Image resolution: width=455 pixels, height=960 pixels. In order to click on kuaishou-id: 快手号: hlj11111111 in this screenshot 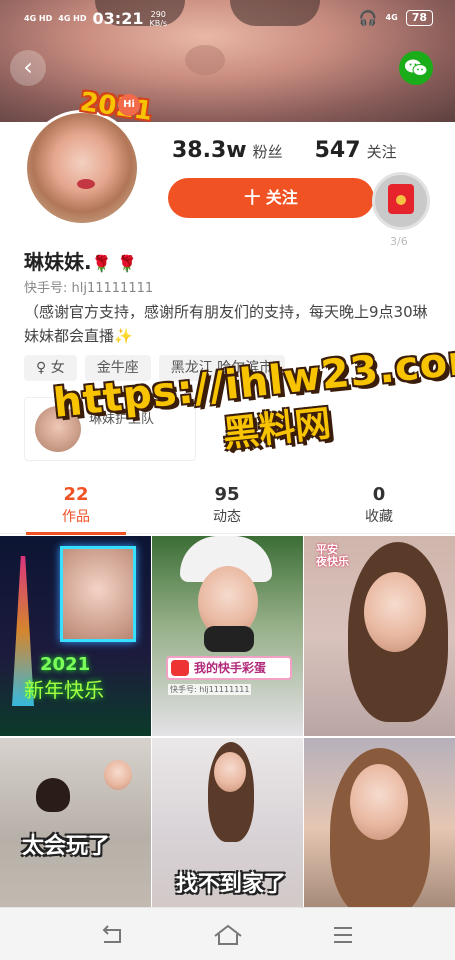, I will do `click(89, 288)`.